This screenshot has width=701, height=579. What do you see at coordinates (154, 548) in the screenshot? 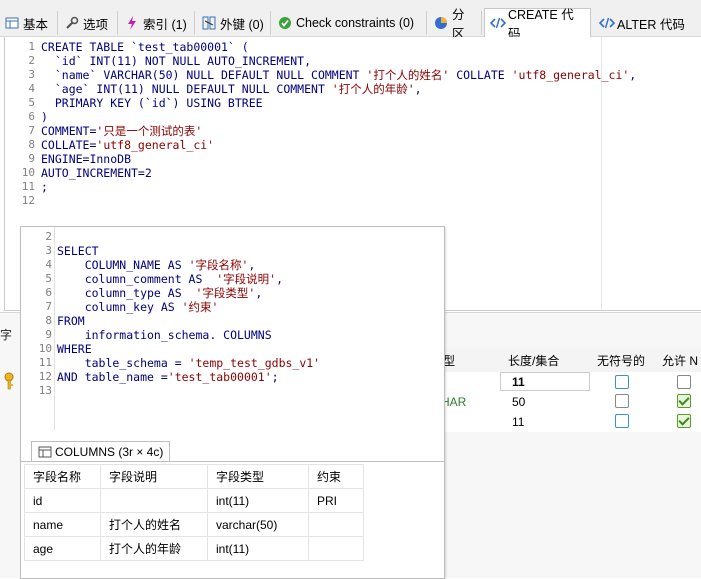
I see `result-cell: 打个人的年龄` at bounding box center [154, 548].